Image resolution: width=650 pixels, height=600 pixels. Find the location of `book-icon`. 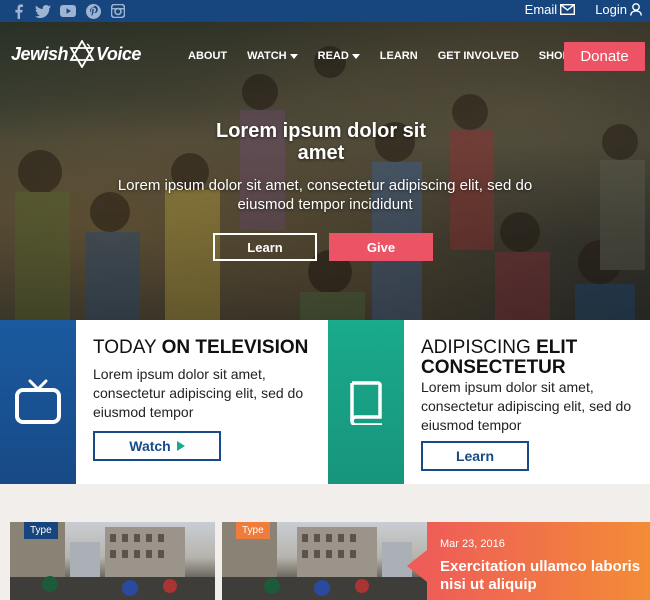

book-icon is located at coordinates (366, 403).